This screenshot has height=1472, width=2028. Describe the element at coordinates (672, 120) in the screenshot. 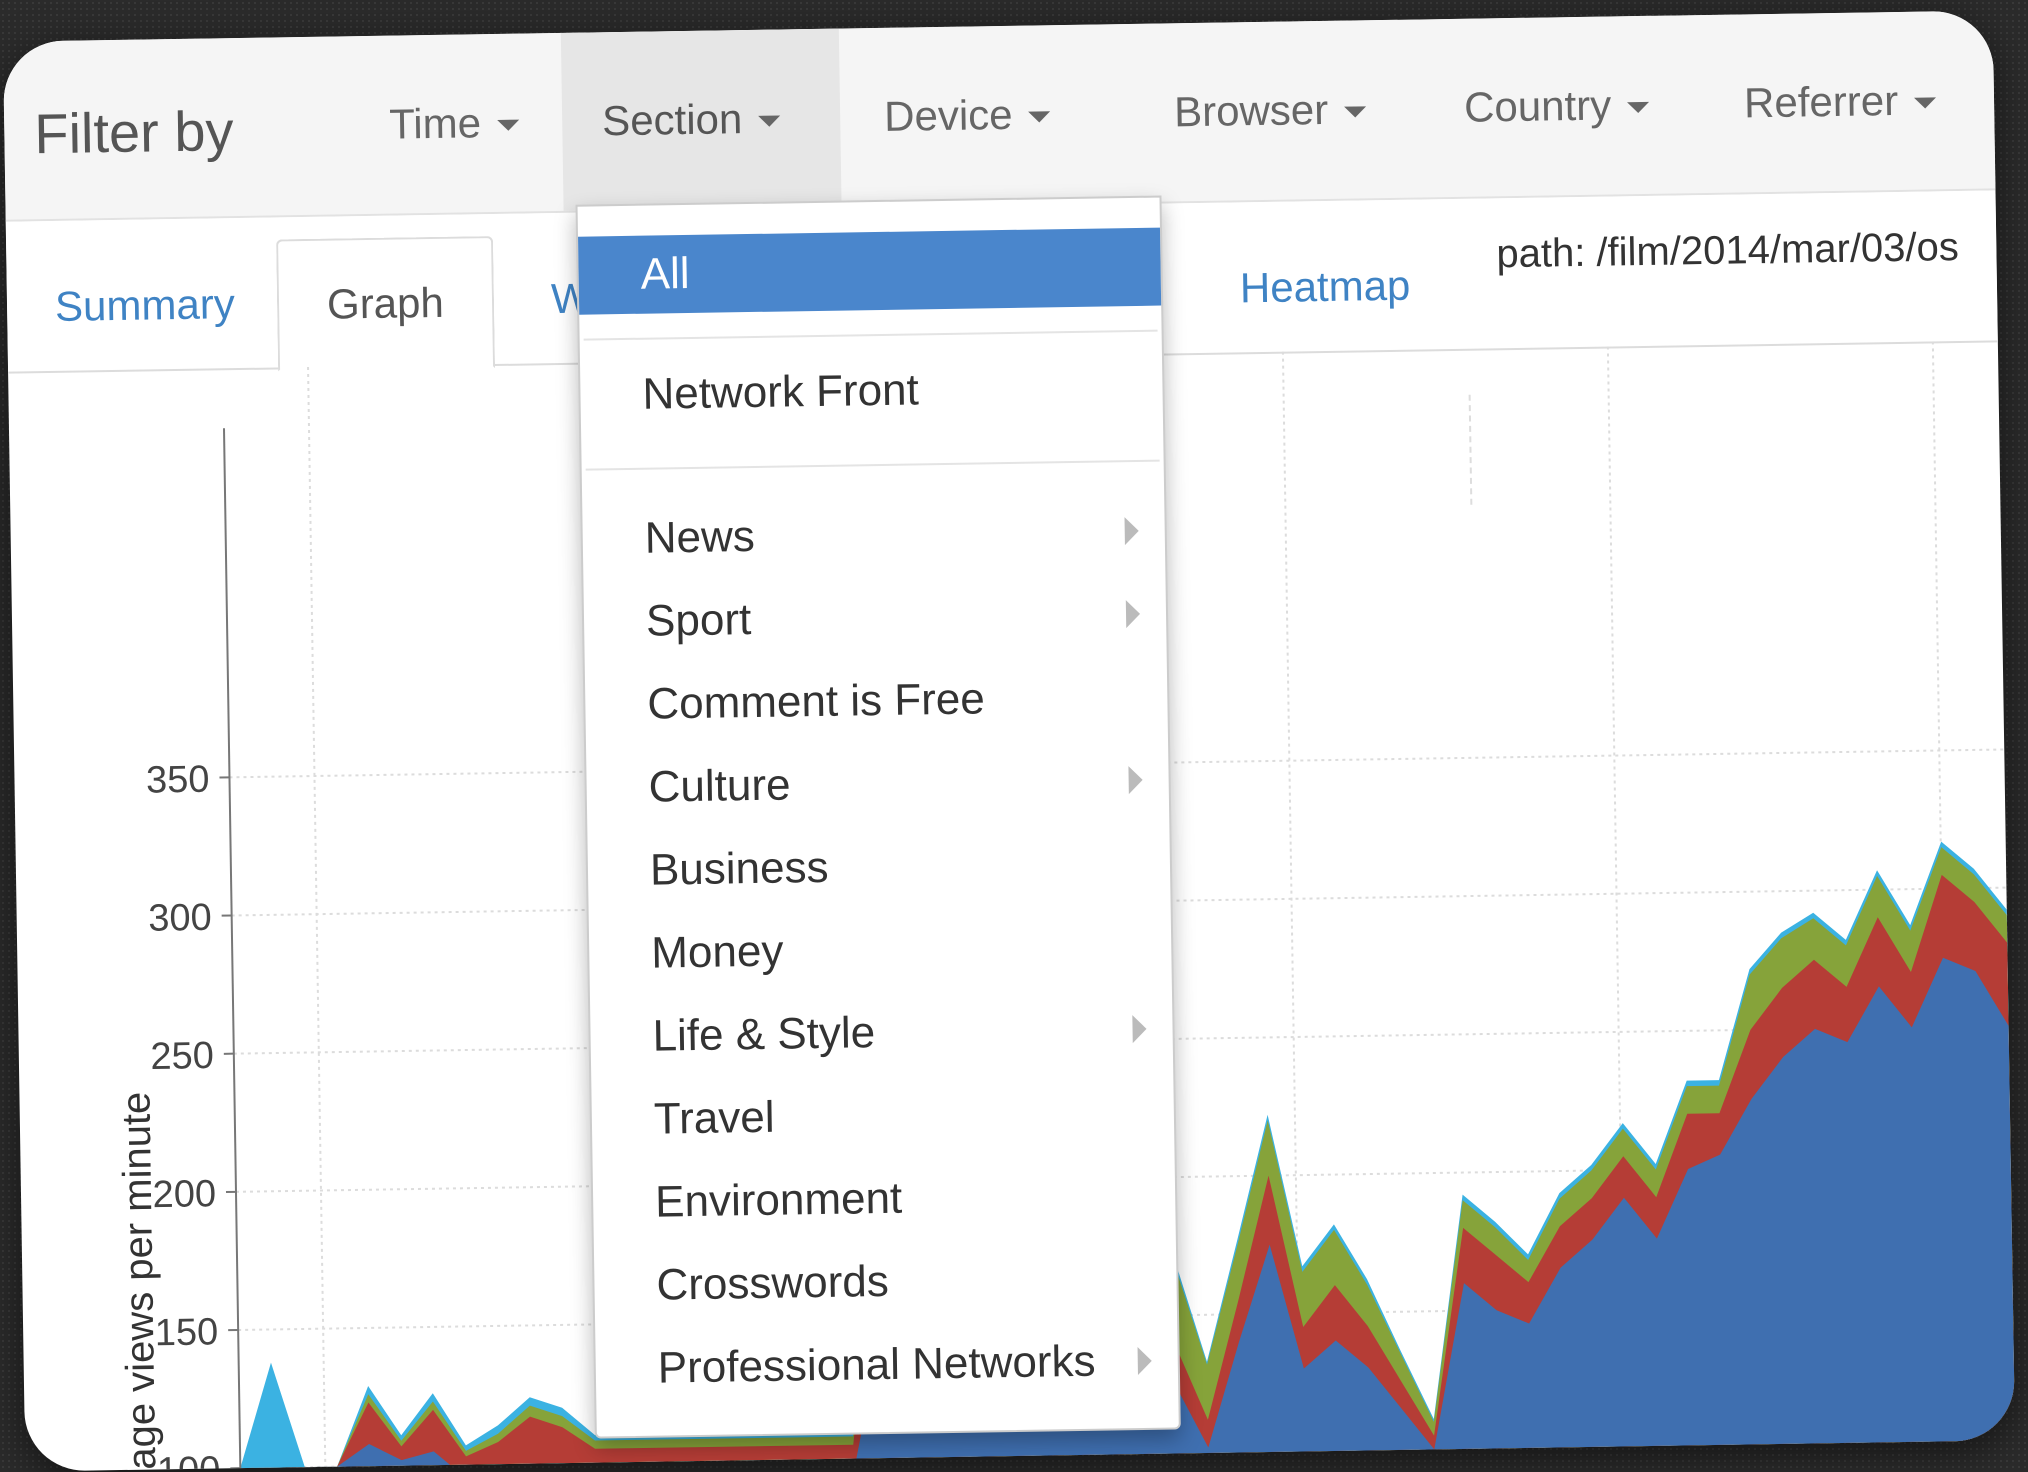

I see `filter-section-label: Section` at that location.